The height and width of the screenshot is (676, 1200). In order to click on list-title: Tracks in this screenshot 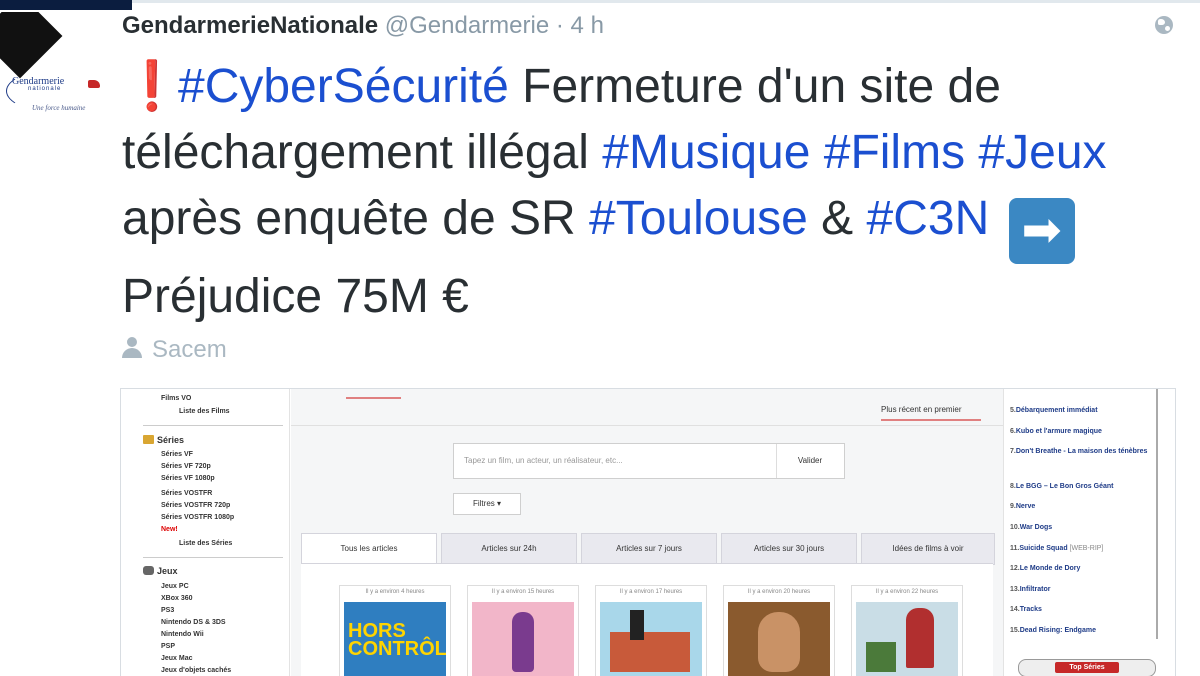, I will do `click(1030, 609)`.